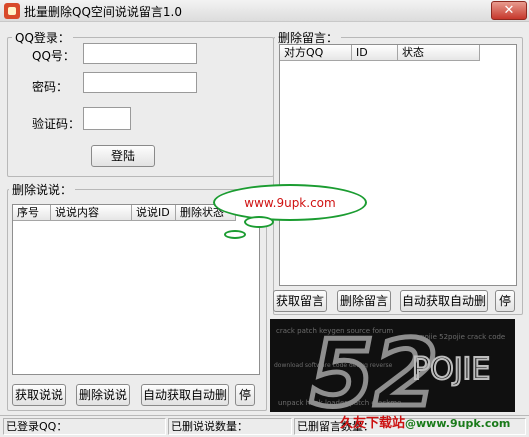 This screenshot has width=529, height=437. What do you see at coordinates (185, 395) in the screenshot?
I see `auto-delete-shuoshuo-button: 自动获取自动删` at bounding box center [185, 395].